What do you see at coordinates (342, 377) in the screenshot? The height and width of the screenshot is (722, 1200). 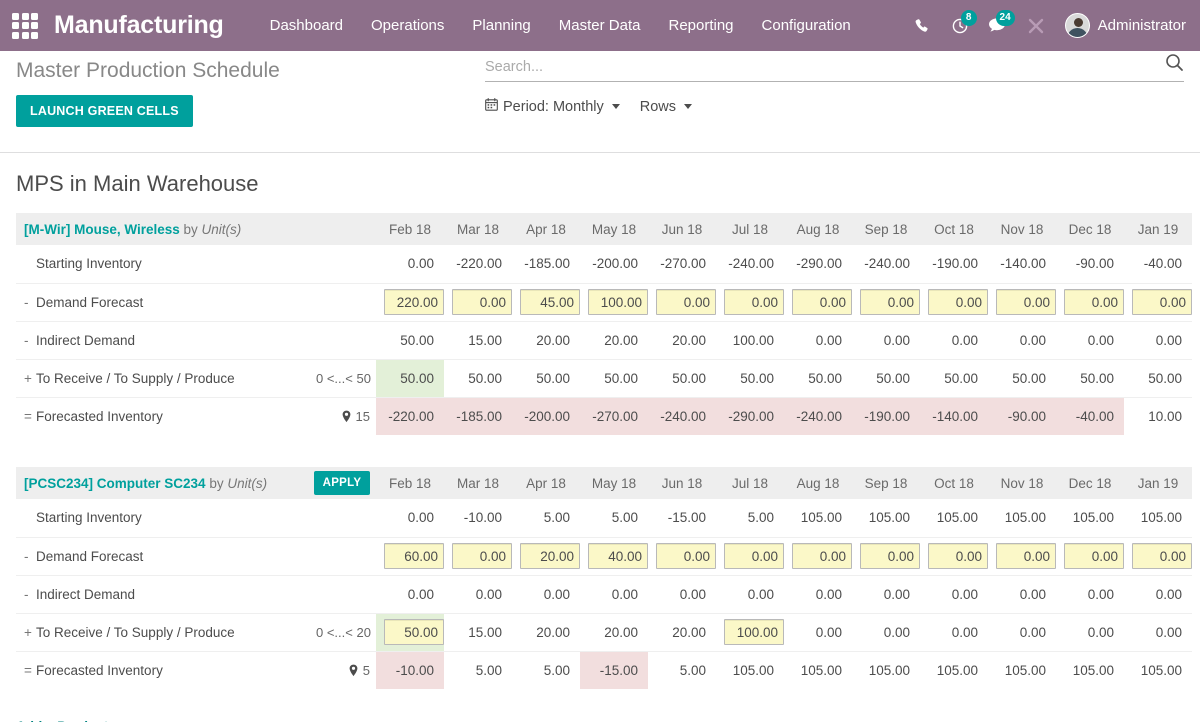 I see `row-meta-cell: 0 <...< 50` at bounding box center [342, 377].